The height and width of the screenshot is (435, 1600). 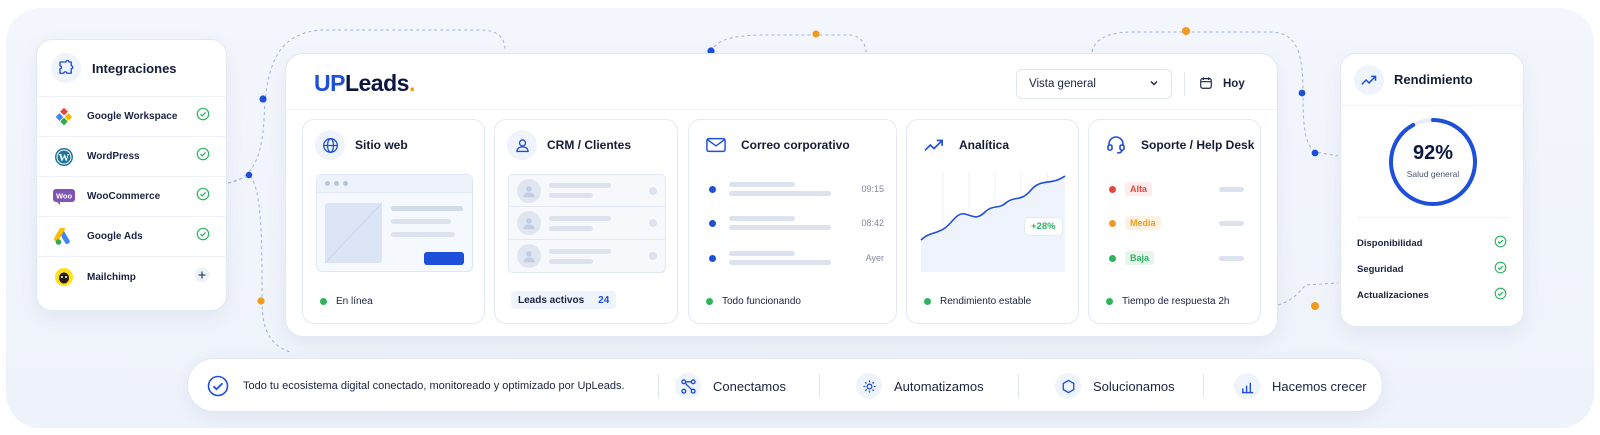 I want to click on status-text: Tiempo de respuesta 2h, so click(x=1176, y=301).